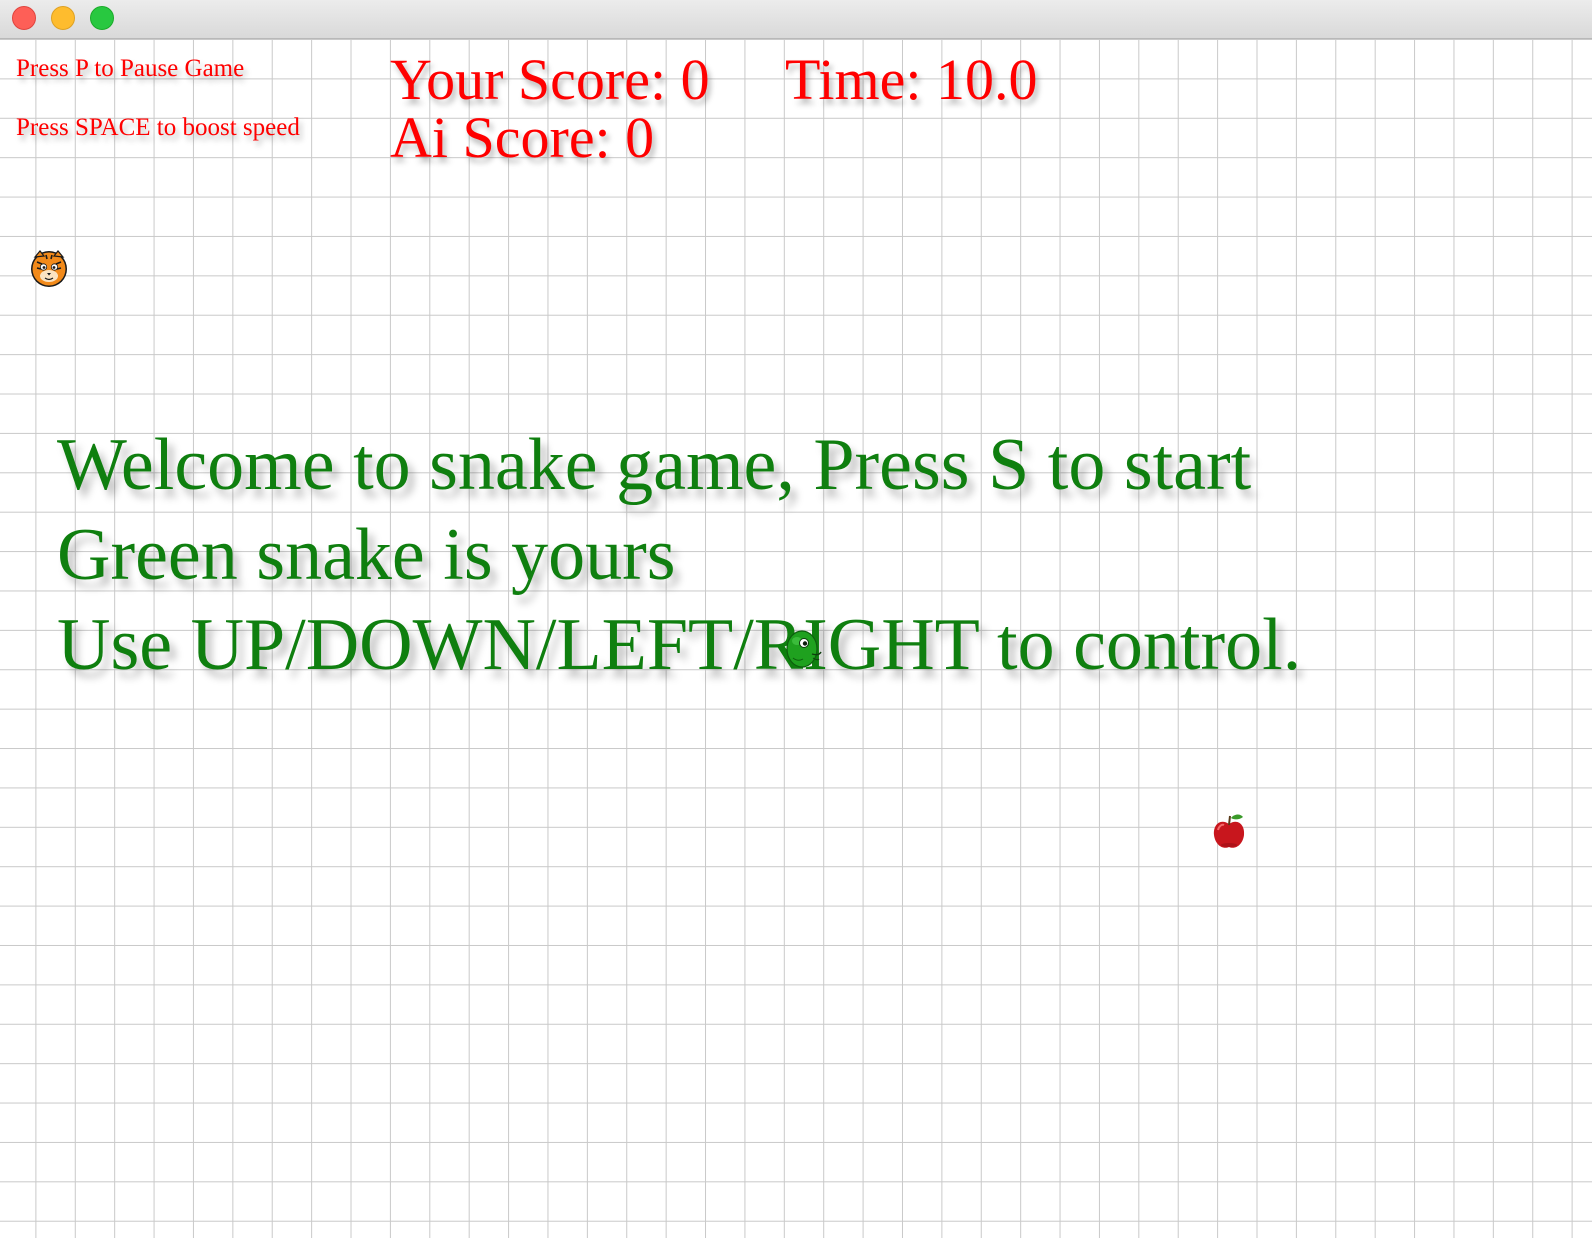 This screenshot has height=1238, width=1592. What do you see at coordinates (24, 18) in the screenshot?
I see `close-window-button` at bounding box center [24, 18].